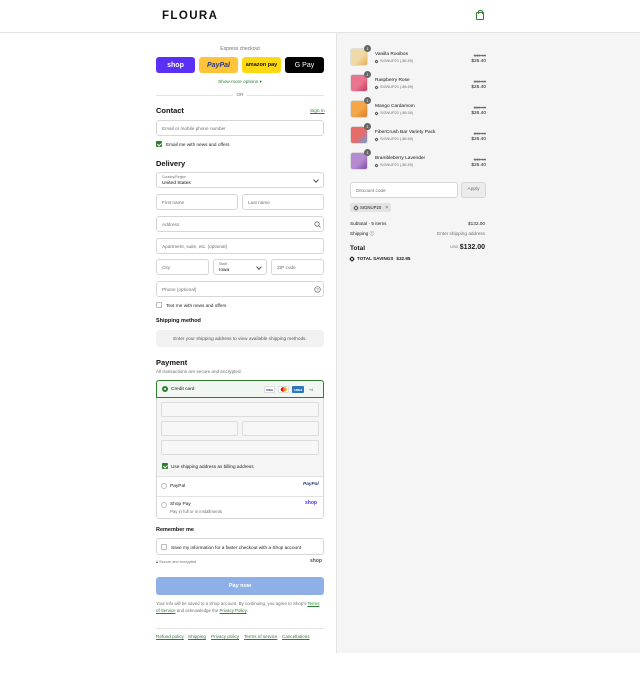 This screenshot has width=640, height=680. What do you see at coordinates (372, 233) in the screenshot?
I see `help-icon: ⓘ` at bounding box center [372, 233].